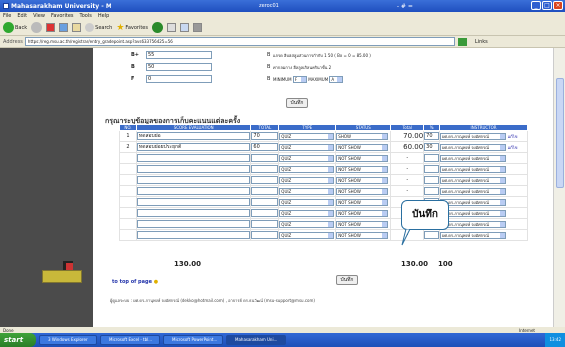 Image resolution: width=565 pixels, height=347 pixels. What do you see at coordinates (265, 136) in the screenshot?
I see `total-input: 70` at bounding box center [265, 136].